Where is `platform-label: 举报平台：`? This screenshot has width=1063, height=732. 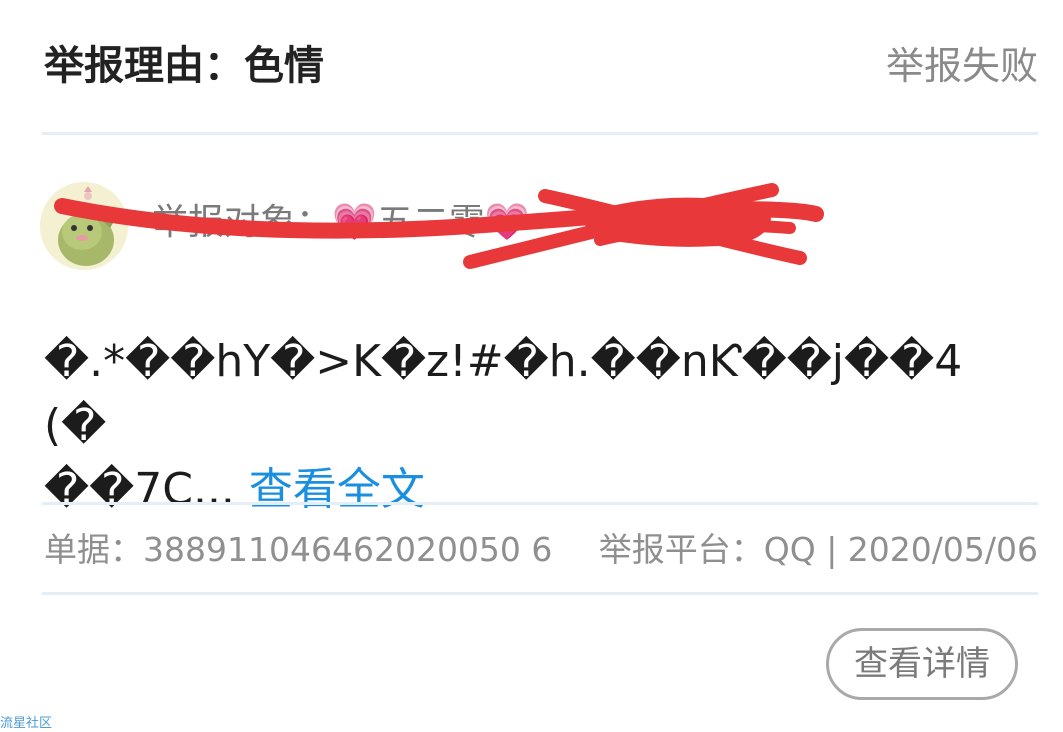 platform-label: 举报平台： is located at coordinates (681, 549).